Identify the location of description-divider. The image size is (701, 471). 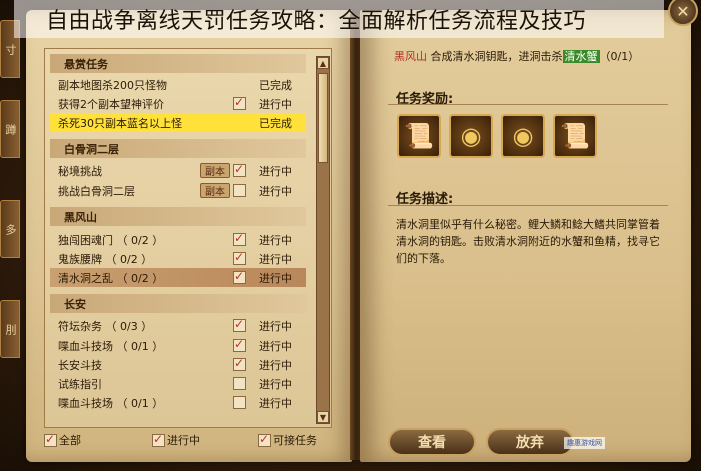
(528, 205).